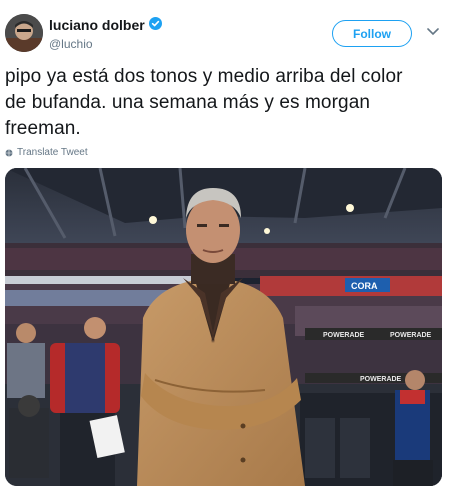 The height and width of the screenshot is (492, 450). Describe the element at coordinates (52, 152) in the screenshot. I see `translate-label: Translate Tweet` at that location.